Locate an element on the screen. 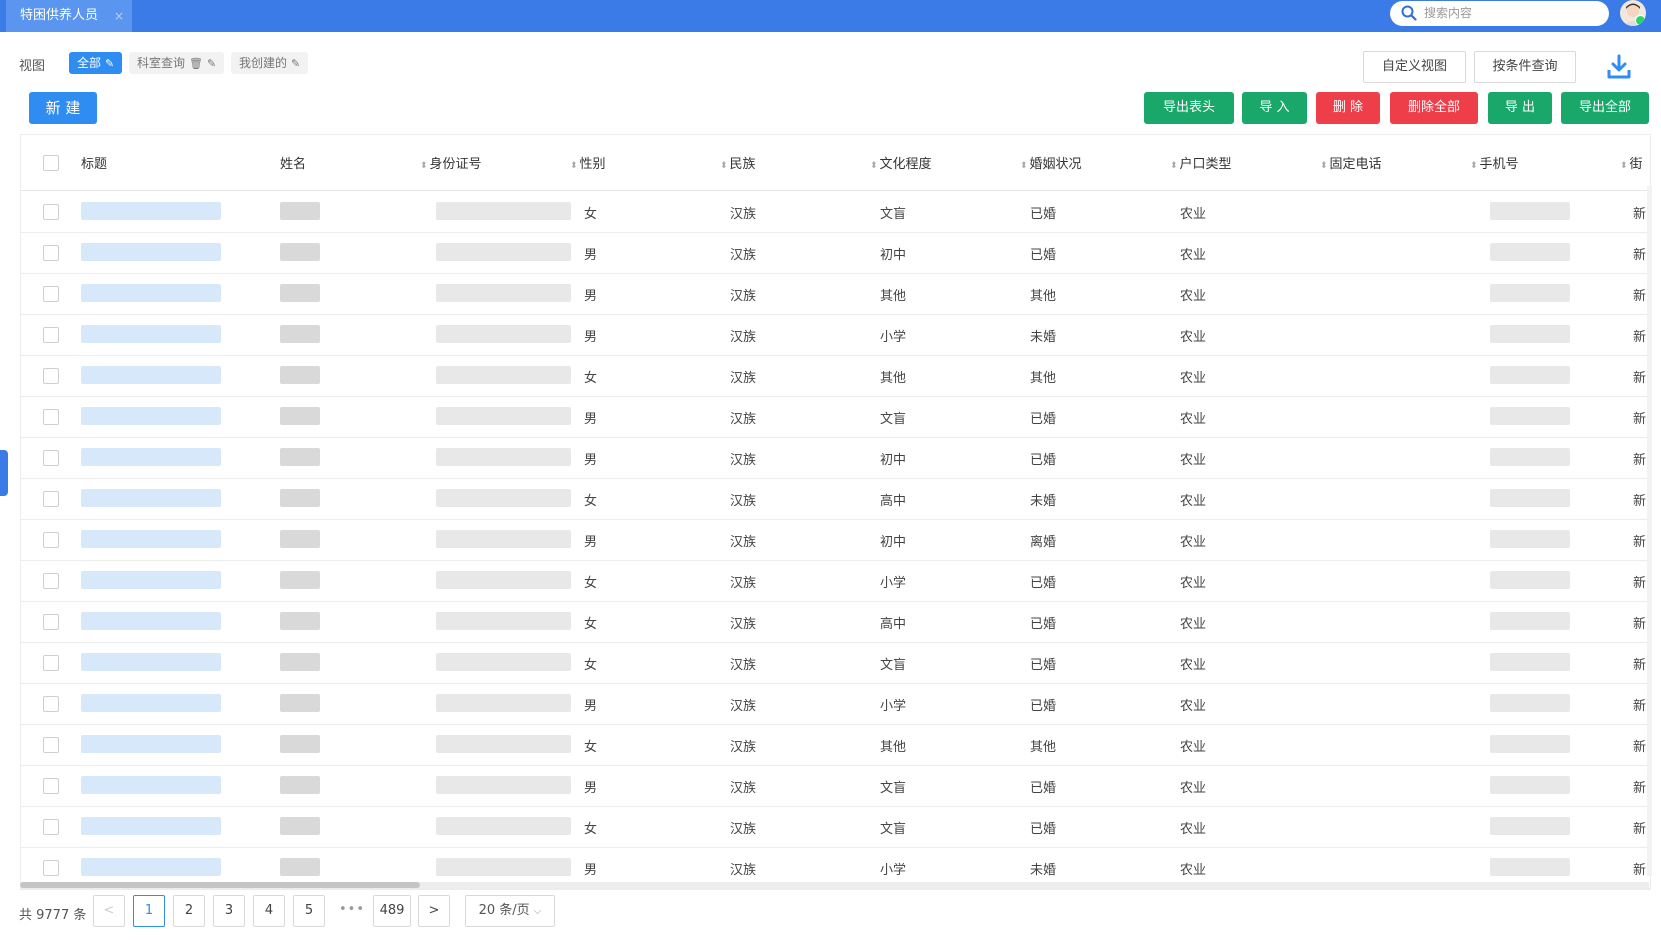 This screenshot has width=1661, height=941. page-button-4: 4 is located at coordinates (269, 911).